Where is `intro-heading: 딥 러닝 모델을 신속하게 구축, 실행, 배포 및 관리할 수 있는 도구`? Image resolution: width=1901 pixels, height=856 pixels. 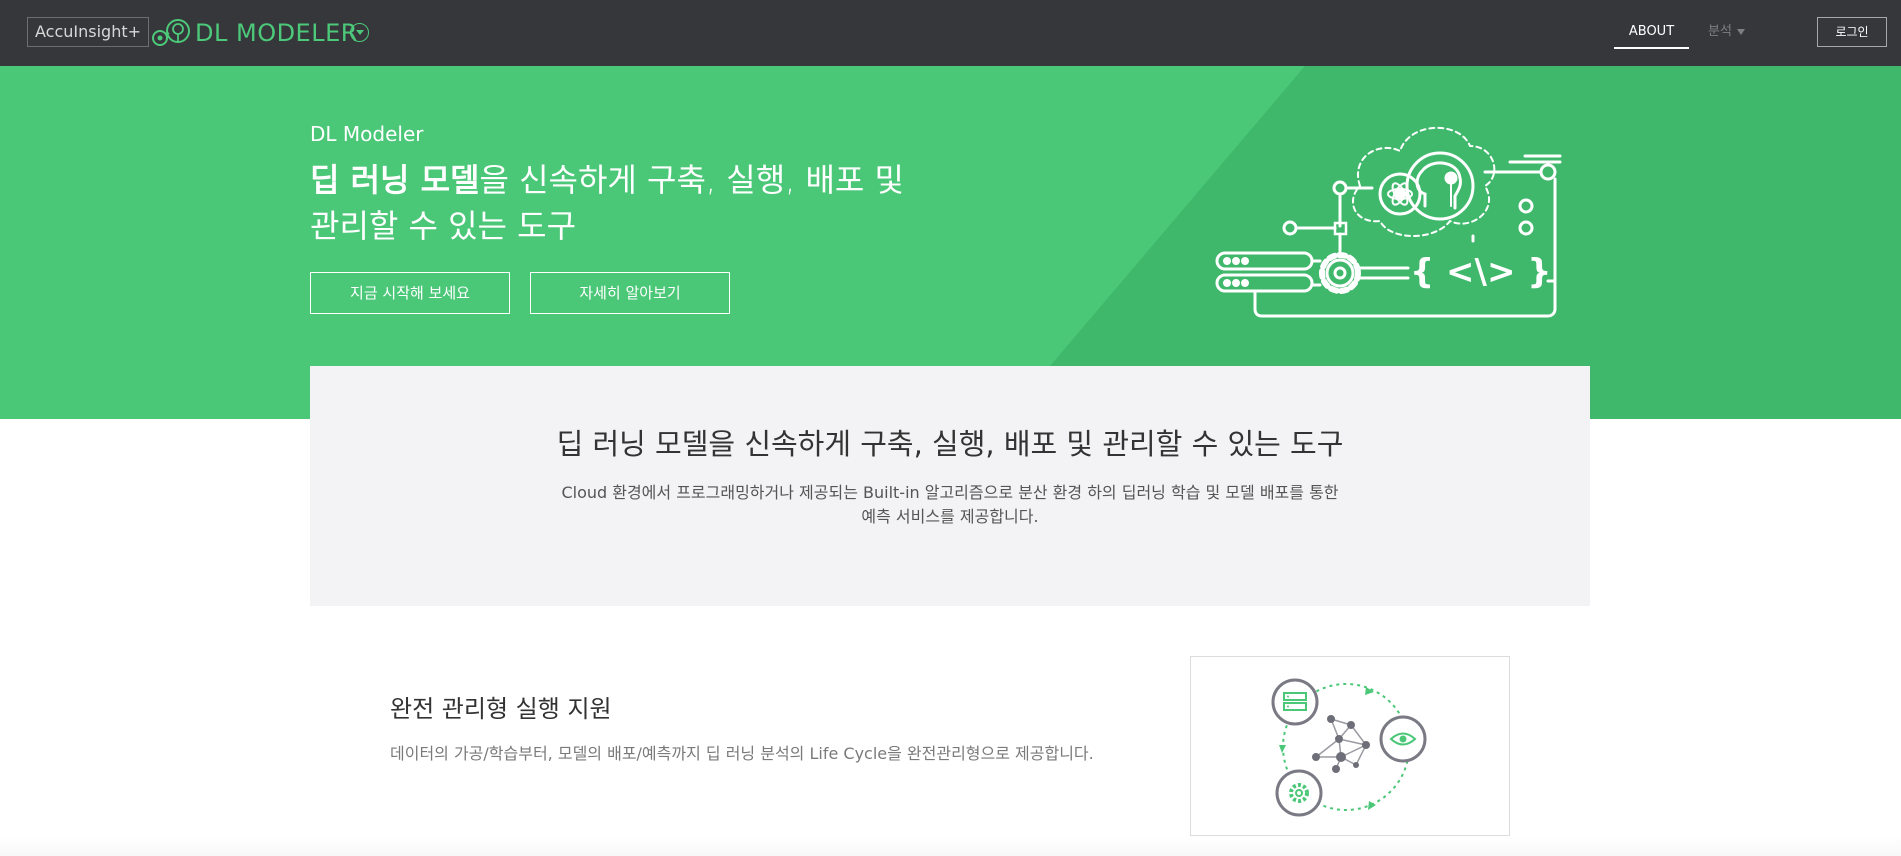 intro-heading: 딥 러닝 모델을 신속하게 구축, 실행, 배포 및 관리할 수 있는 도구 is located at coordinates (950, 444).